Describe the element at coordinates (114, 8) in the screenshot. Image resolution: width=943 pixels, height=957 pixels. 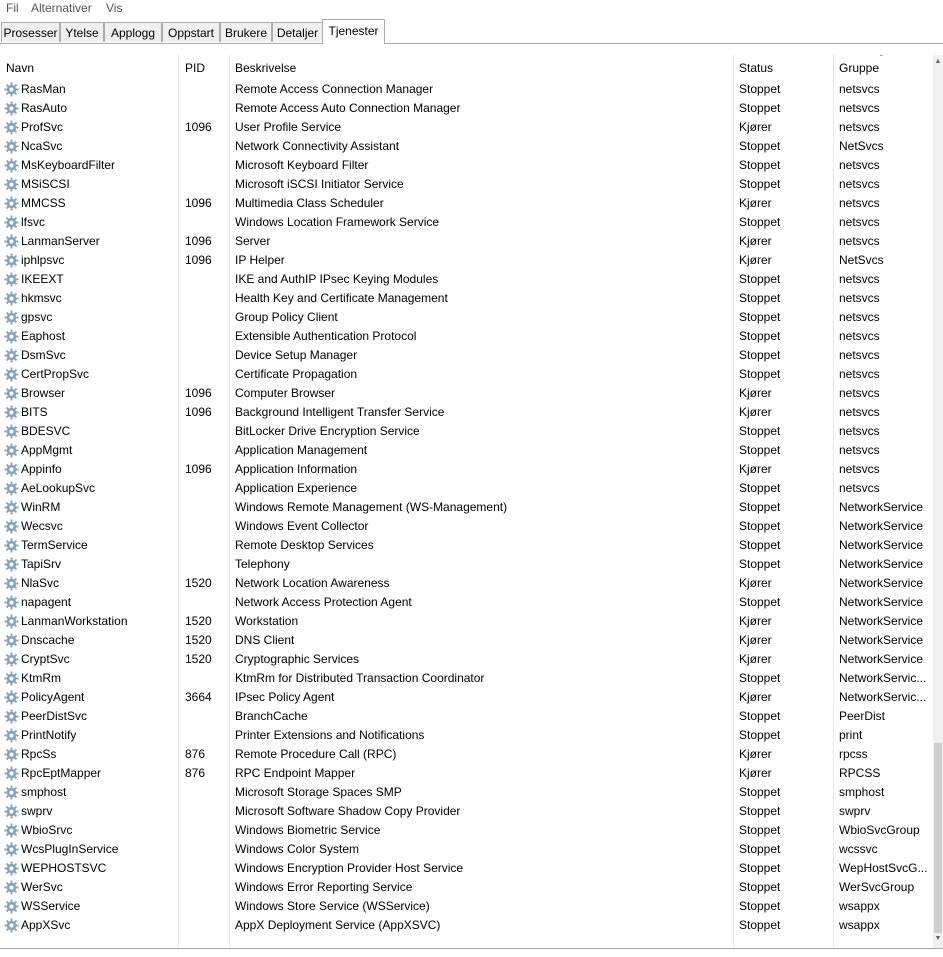
I see `menu-vis: Vis` at that location.